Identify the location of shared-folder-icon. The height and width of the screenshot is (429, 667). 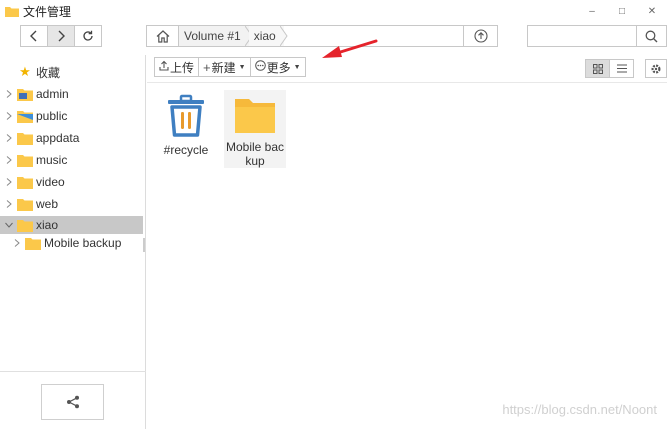
(25, 116).